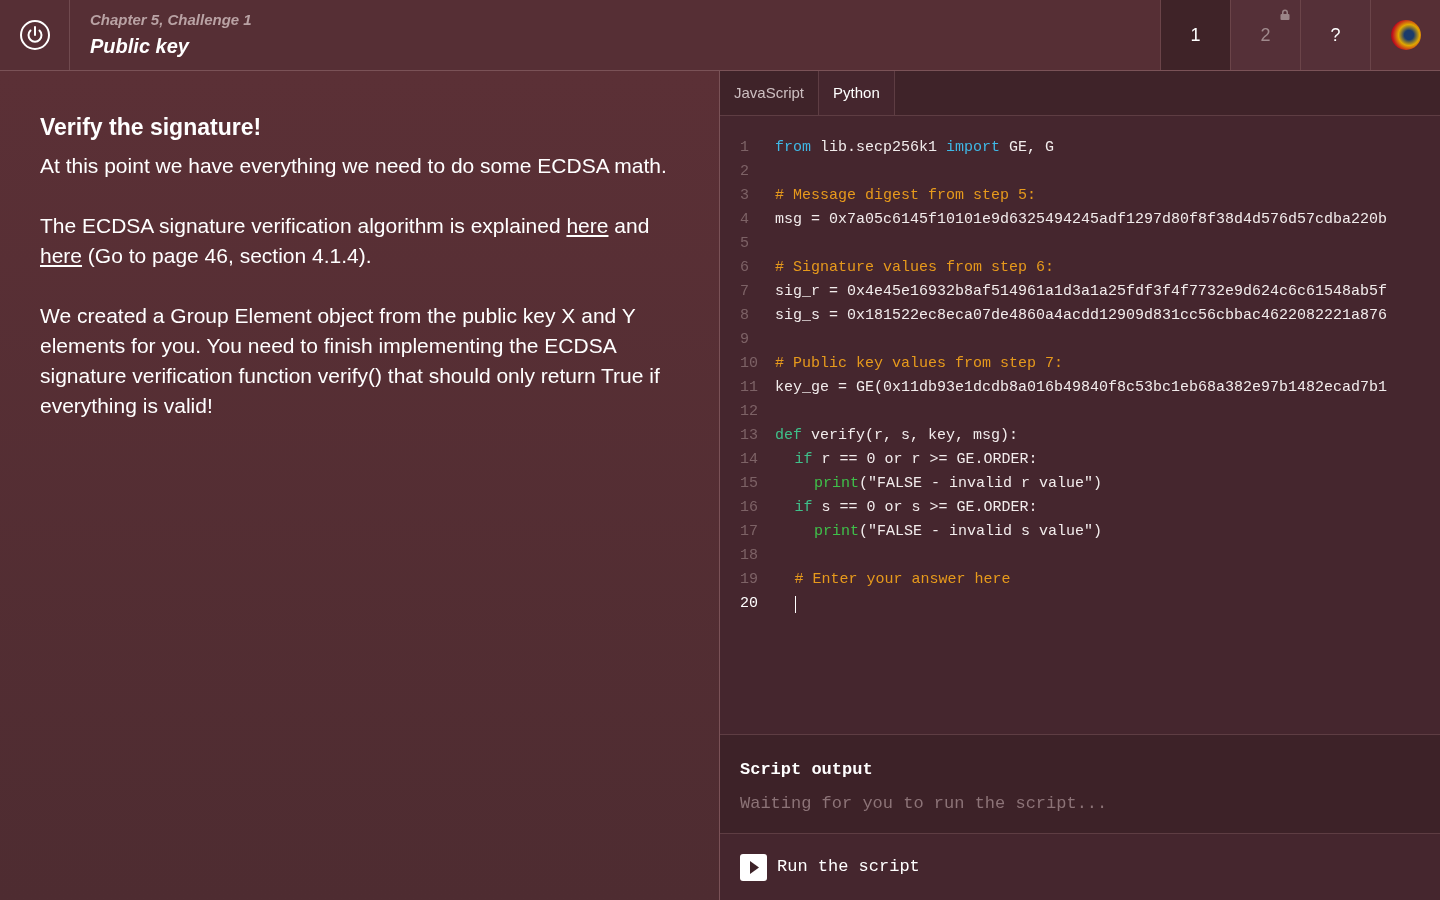 Image resolution: width=1440 pixels, height=900 pixels. Describe the element at coordinates (34, 35) in the screenshot. I see `power-icon` at that location.